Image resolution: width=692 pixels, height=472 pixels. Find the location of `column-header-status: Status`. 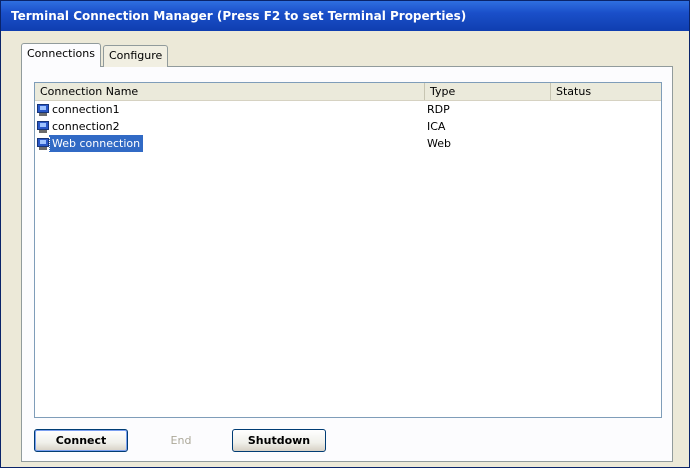

column-header-status: Status is located at coordinates (606, 91).